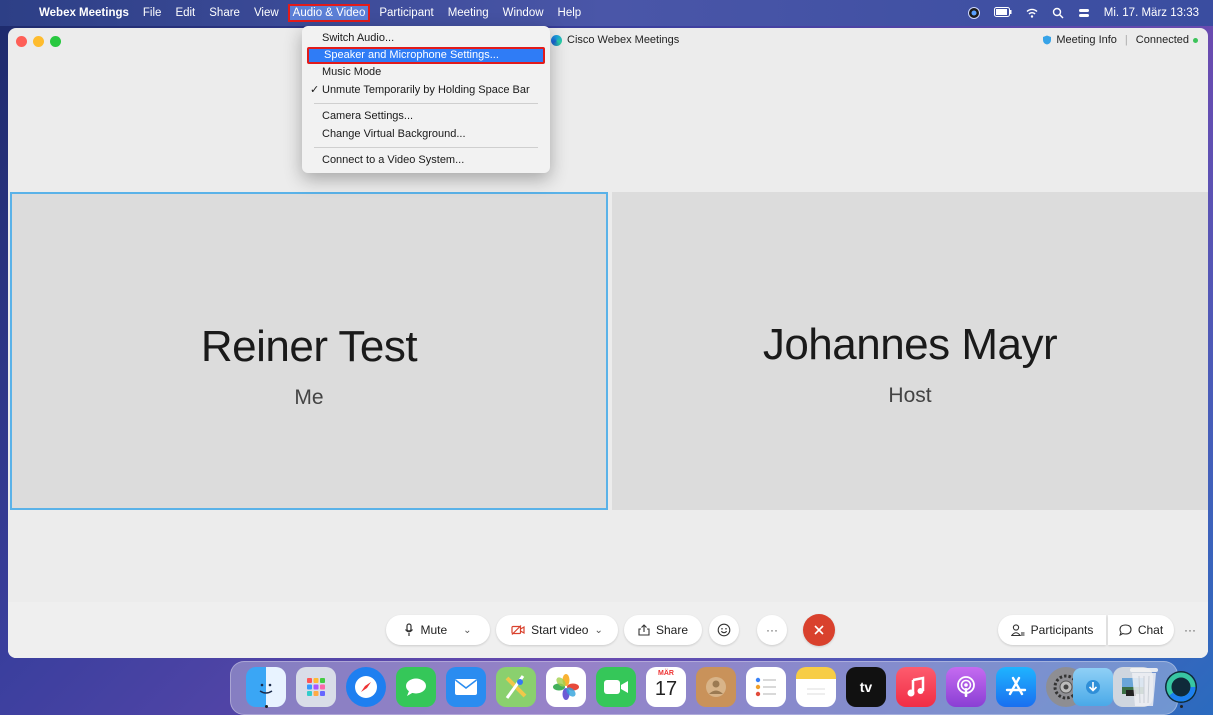 This screenshot has height=715, width=1213. What do you see at coordinates (1058, 13) in the screenshot?
I see `spotlight-search-icon` at bounding box center [1058, 13].